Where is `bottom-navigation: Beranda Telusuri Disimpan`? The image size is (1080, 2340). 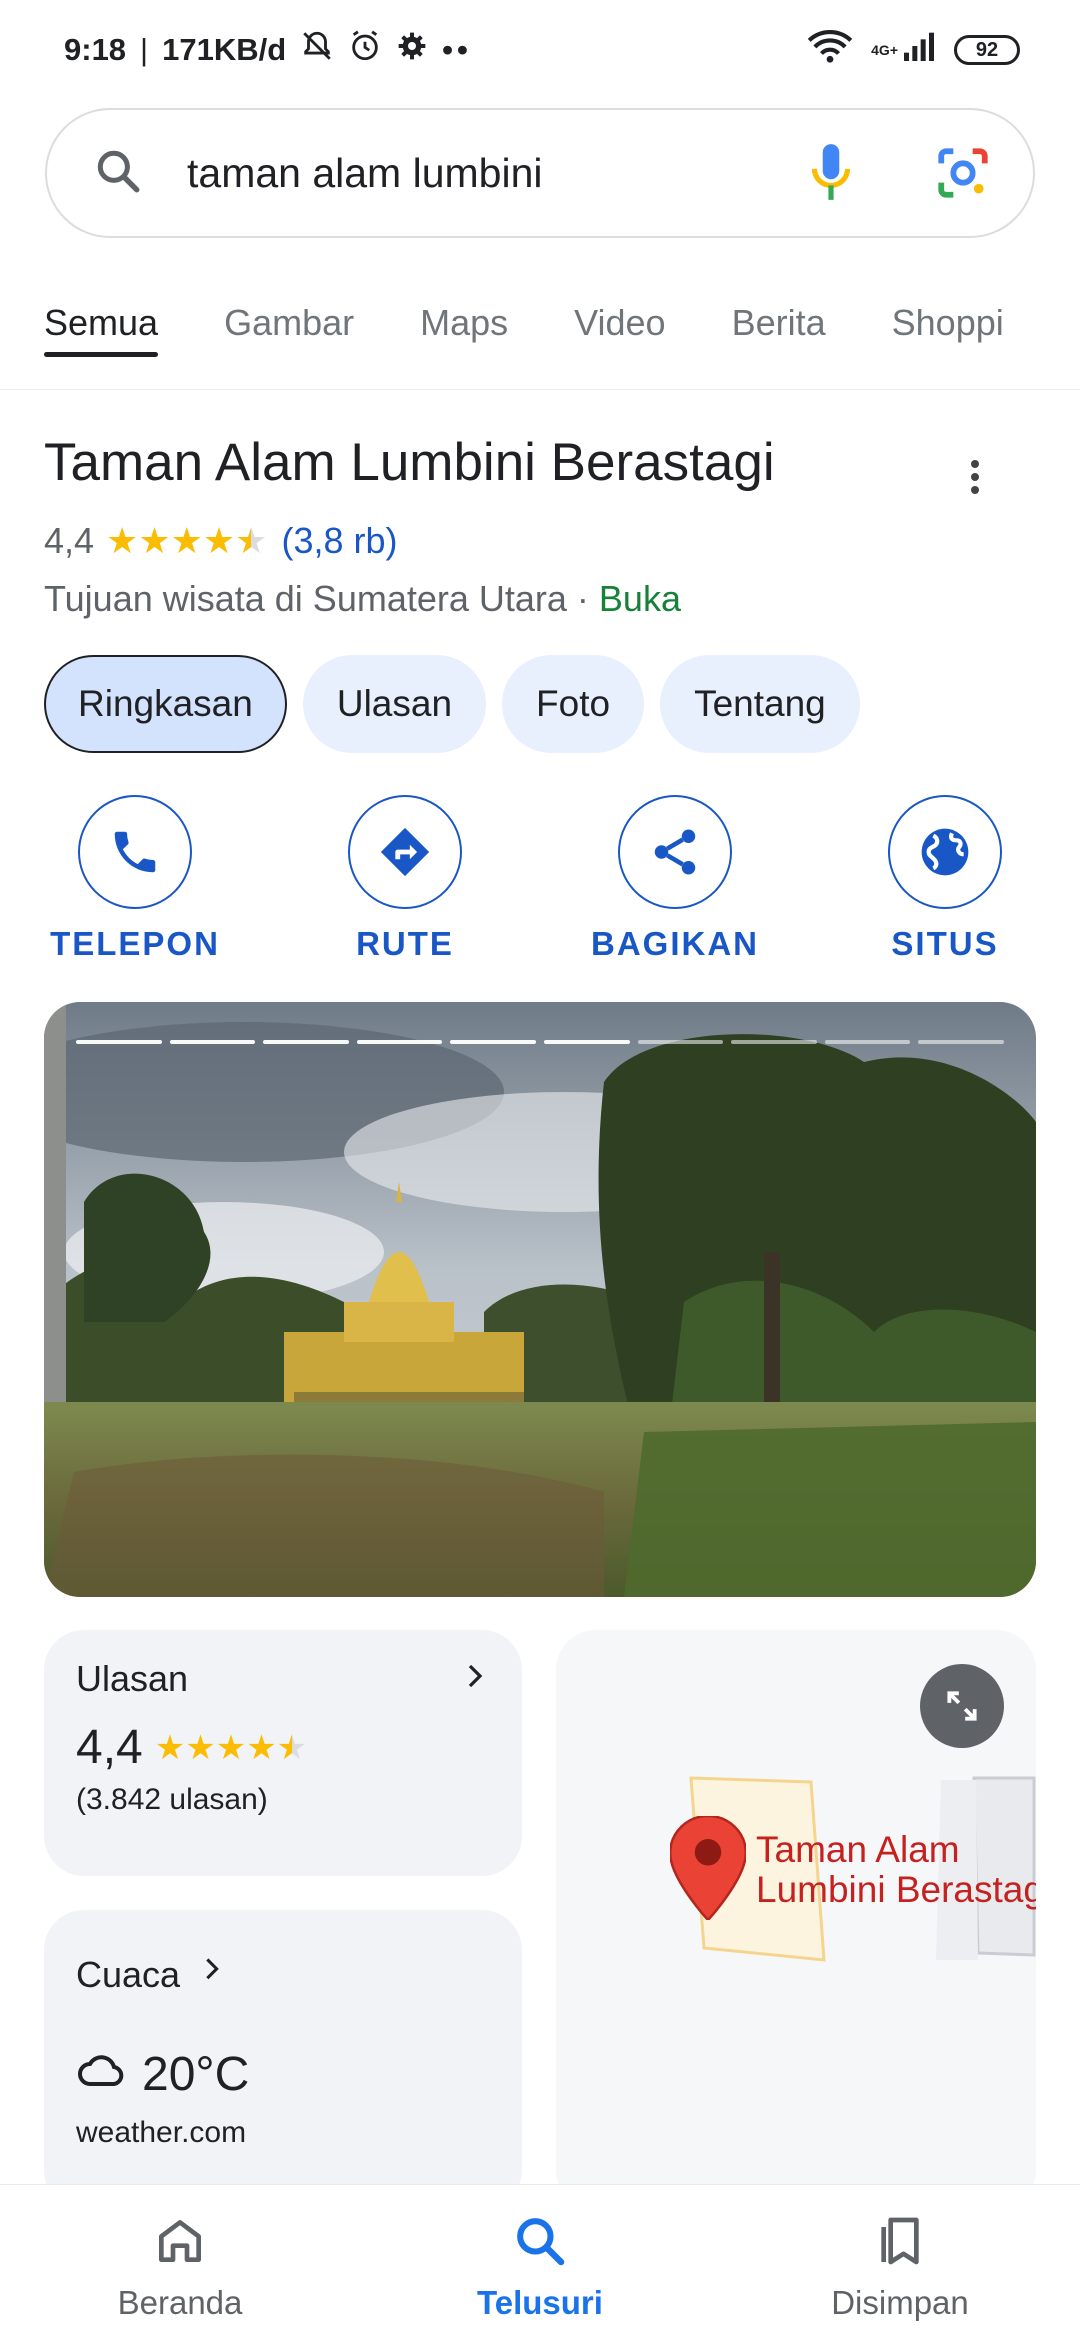
bottom-navigation: Beranda Telusuri Disimpan is located at coordinates (540, 2262).